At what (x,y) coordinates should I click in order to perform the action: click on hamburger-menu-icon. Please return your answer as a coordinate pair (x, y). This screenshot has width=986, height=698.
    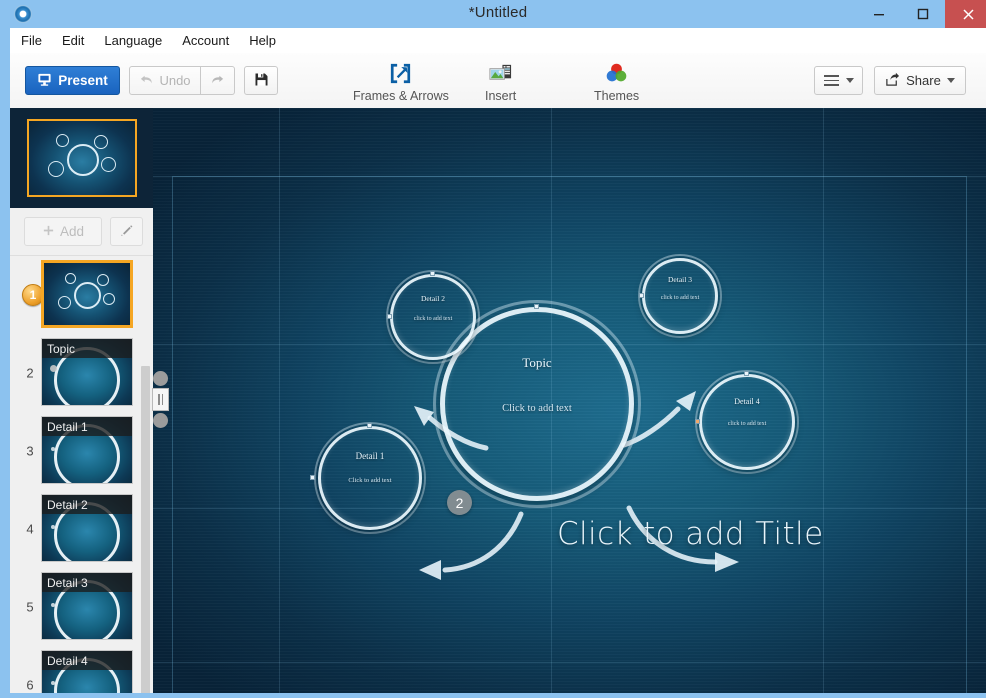
    Looking at the image, I should click on (831, 80).